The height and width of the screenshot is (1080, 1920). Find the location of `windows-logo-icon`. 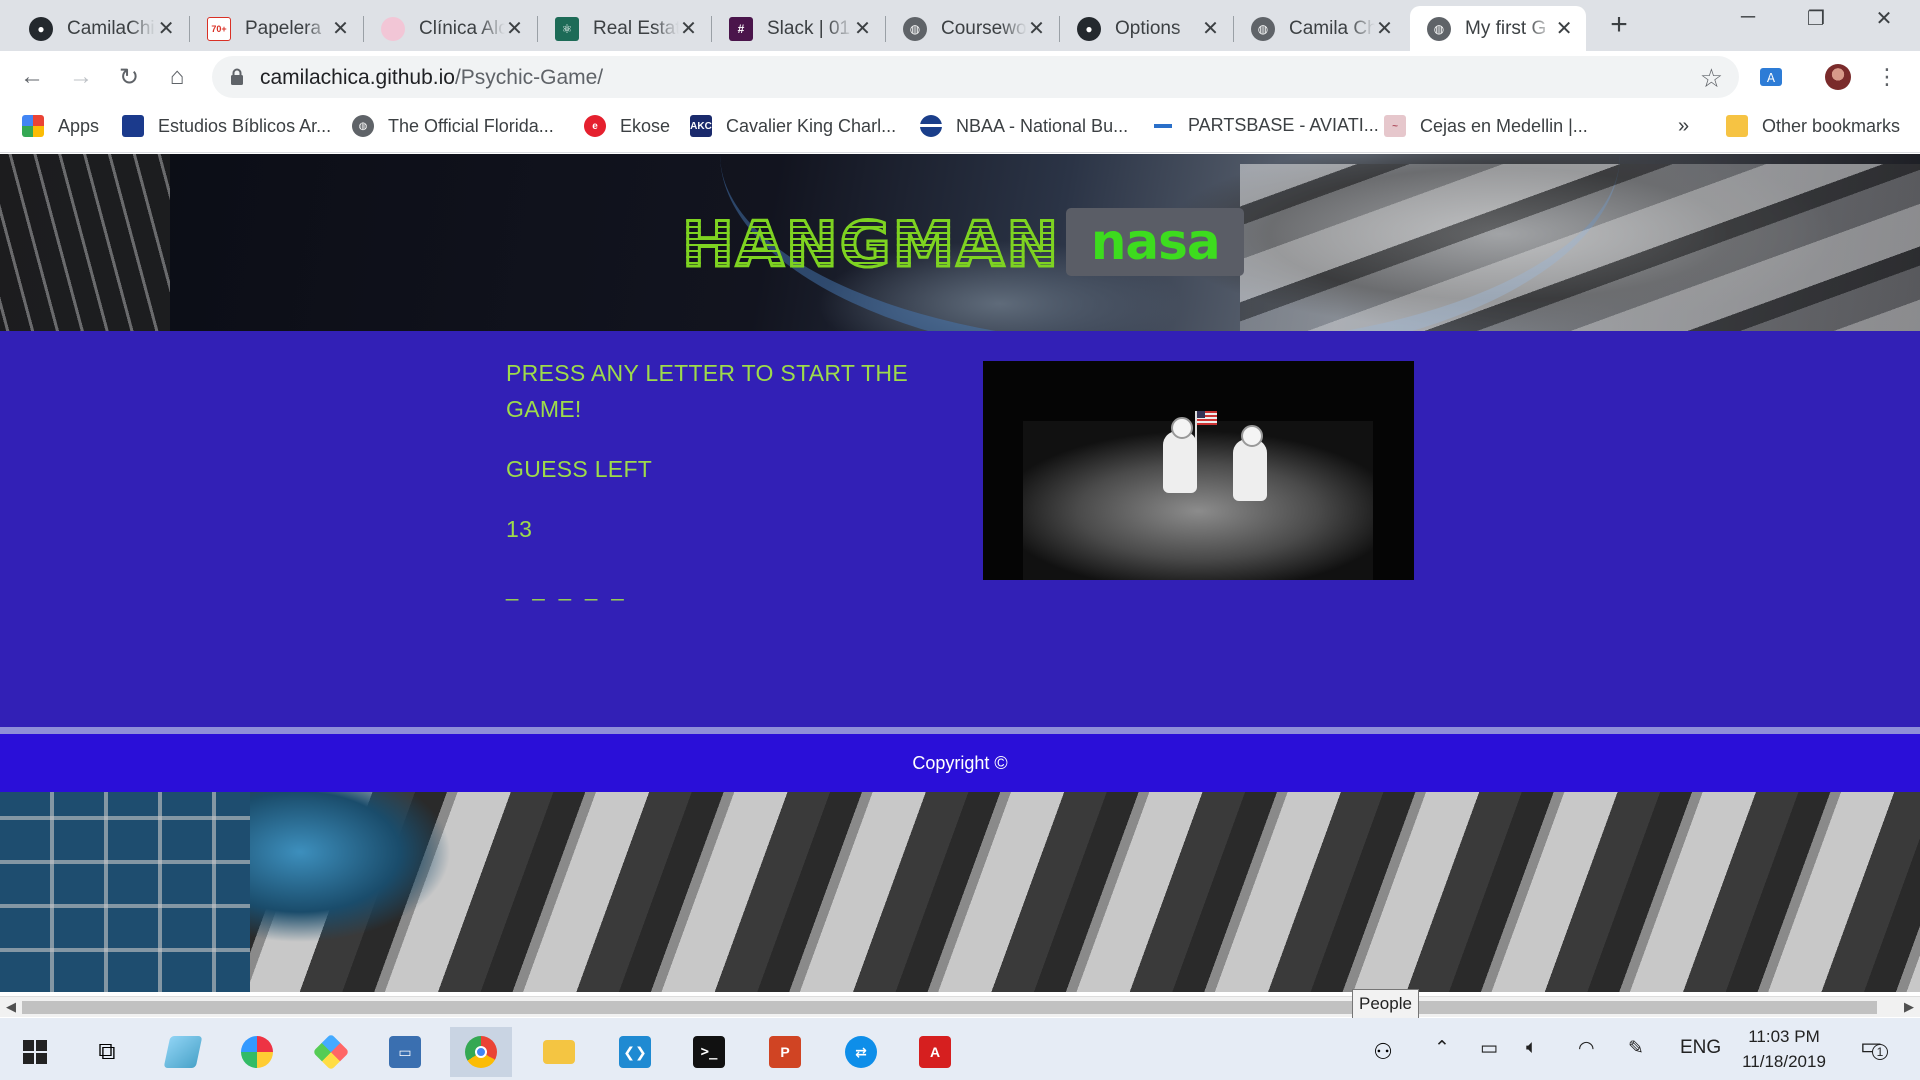

windows-logo-icon is located at coordinates (35, 1052).